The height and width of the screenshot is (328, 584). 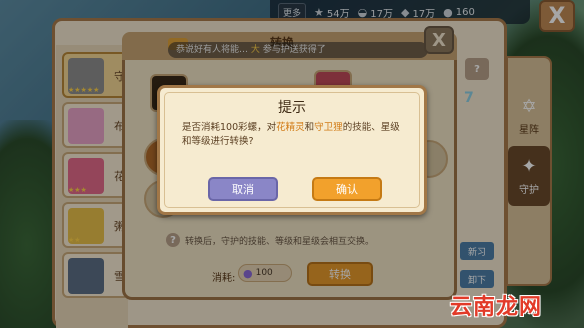 I want to click on dialog-message: 是否消耗100彩螺，对花精灵和守卫狸的技能、星级和等级进行转换?, so click(x=291, y=134).